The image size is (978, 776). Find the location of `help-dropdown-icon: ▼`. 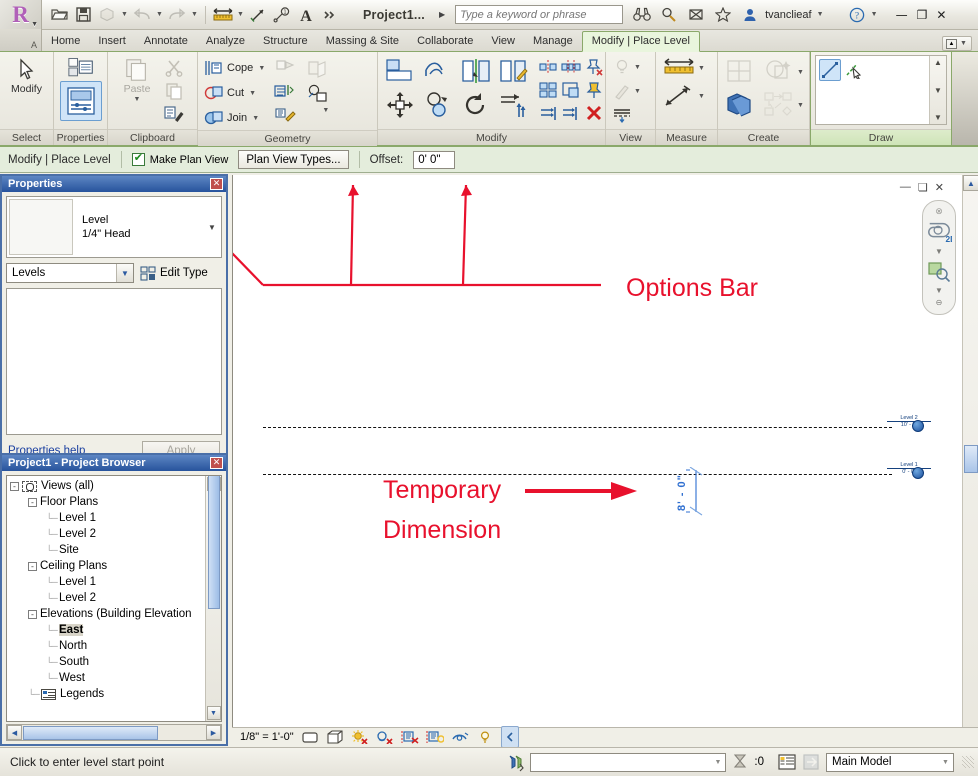

help-dropdown-icon: ▼ is located at coordinates (874, 14).